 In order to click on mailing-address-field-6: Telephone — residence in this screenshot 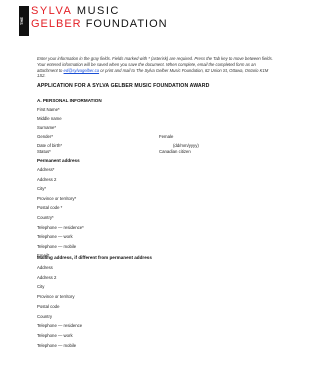, I will do `click(59, 325)`.